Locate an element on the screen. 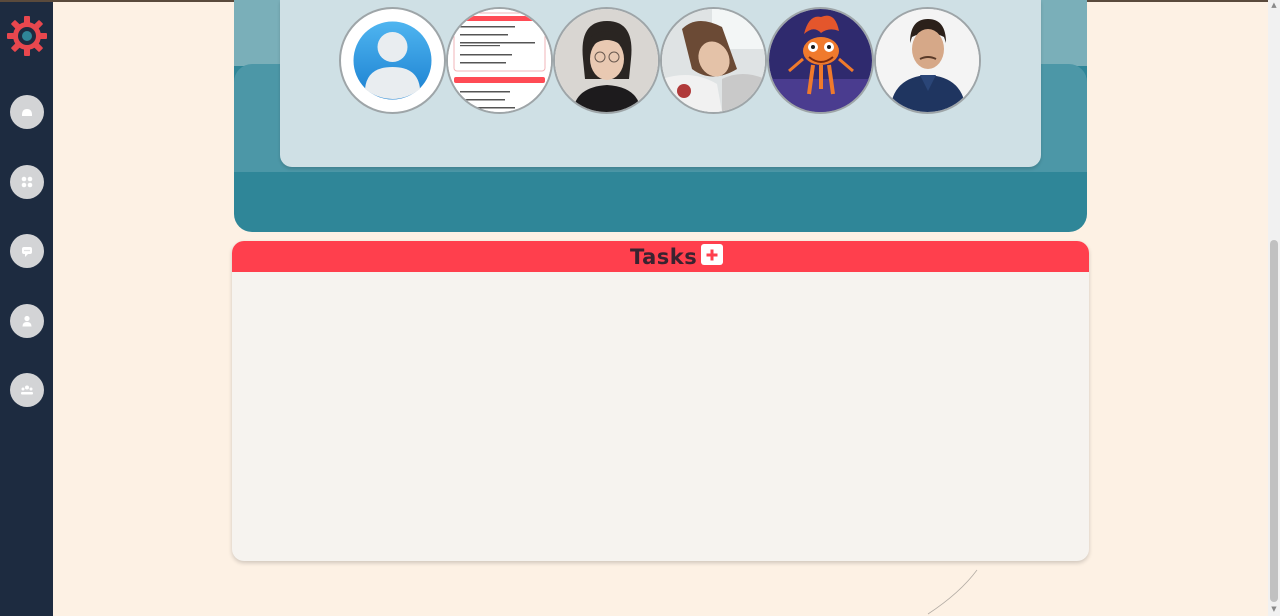 This screenshot has height=616, width=1280. gear-logo-icon is located at coordinates (27, 36).